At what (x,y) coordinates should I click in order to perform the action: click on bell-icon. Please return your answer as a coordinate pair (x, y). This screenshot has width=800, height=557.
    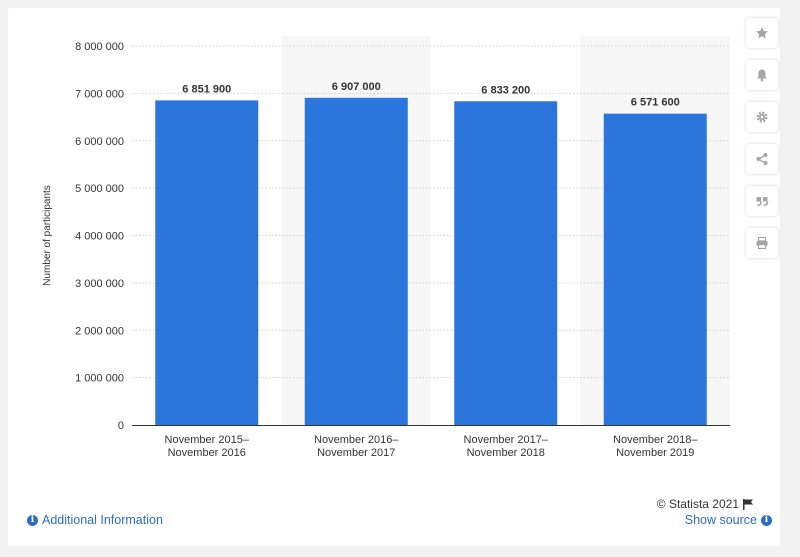
    Looking at the image, I should click on (762, 75).